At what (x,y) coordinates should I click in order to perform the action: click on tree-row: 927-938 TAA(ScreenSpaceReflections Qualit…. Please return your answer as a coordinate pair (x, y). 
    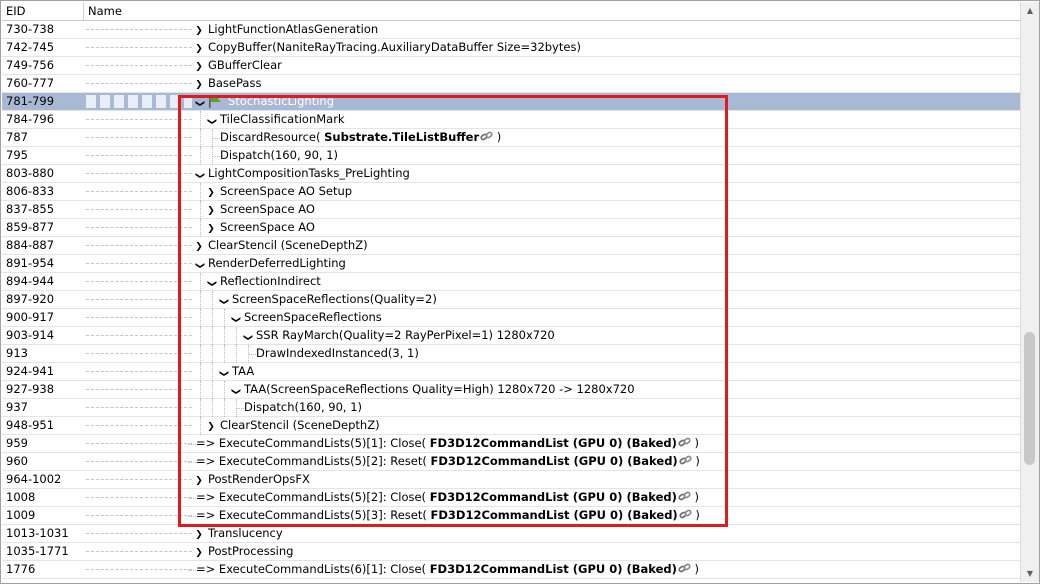
    Looking at the image, I should click on (511, 390).